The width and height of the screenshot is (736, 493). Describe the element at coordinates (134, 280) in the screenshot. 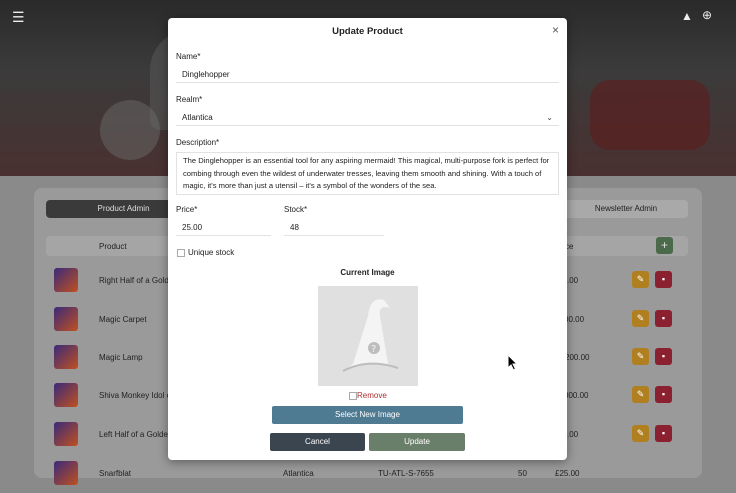

I see `product-name: Right Half of a Gold` at that location.